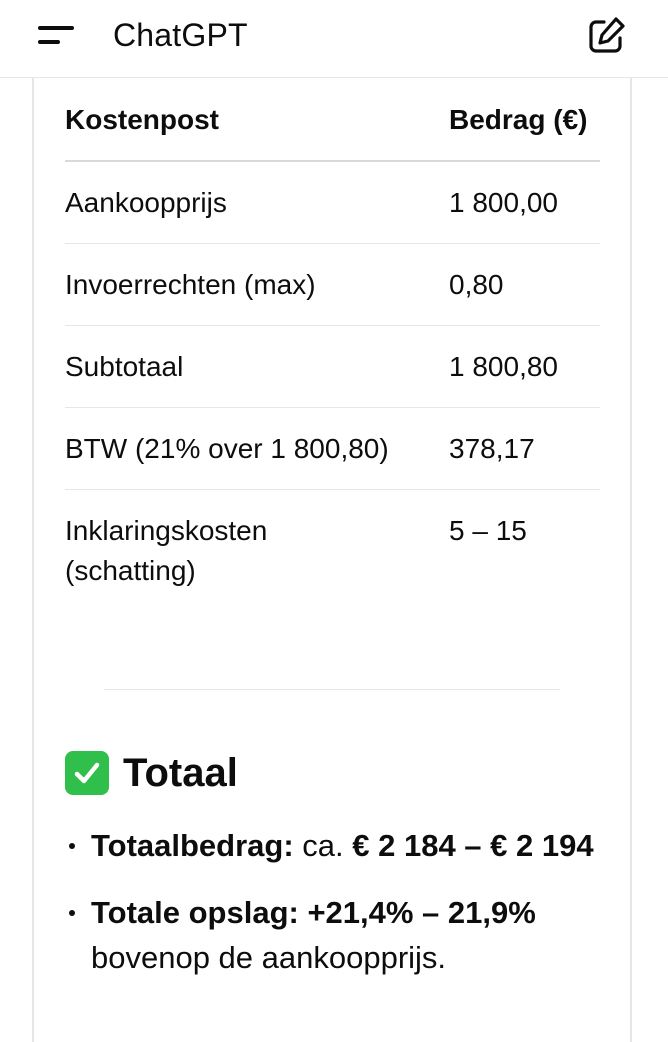 The height and width of the screenshot is (1042, 668). I want to click on app-title: ChatGPT, so click(180, 35).